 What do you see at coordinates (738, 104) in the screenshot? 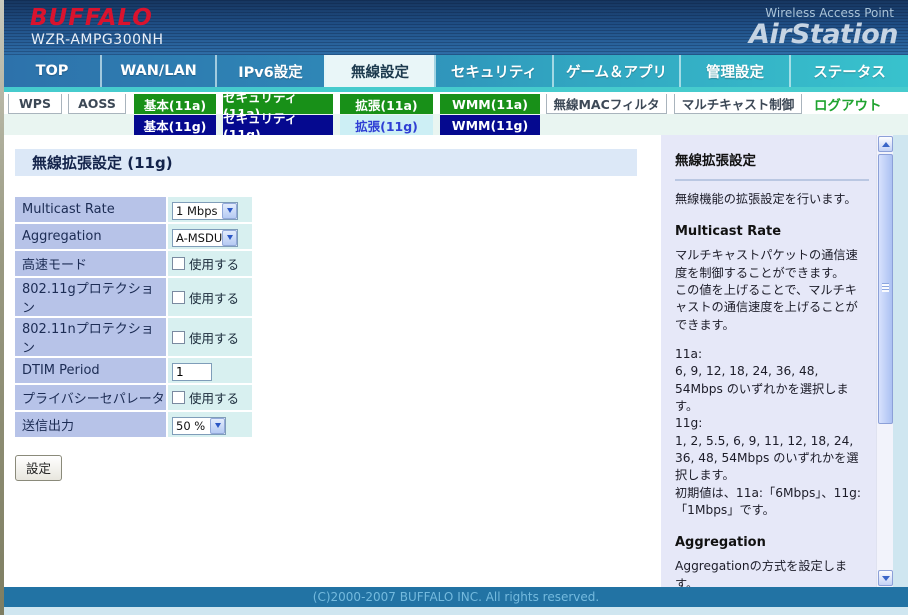
I see `subnav-button: マルチキャスト制御` at bounding box center [738, 104].